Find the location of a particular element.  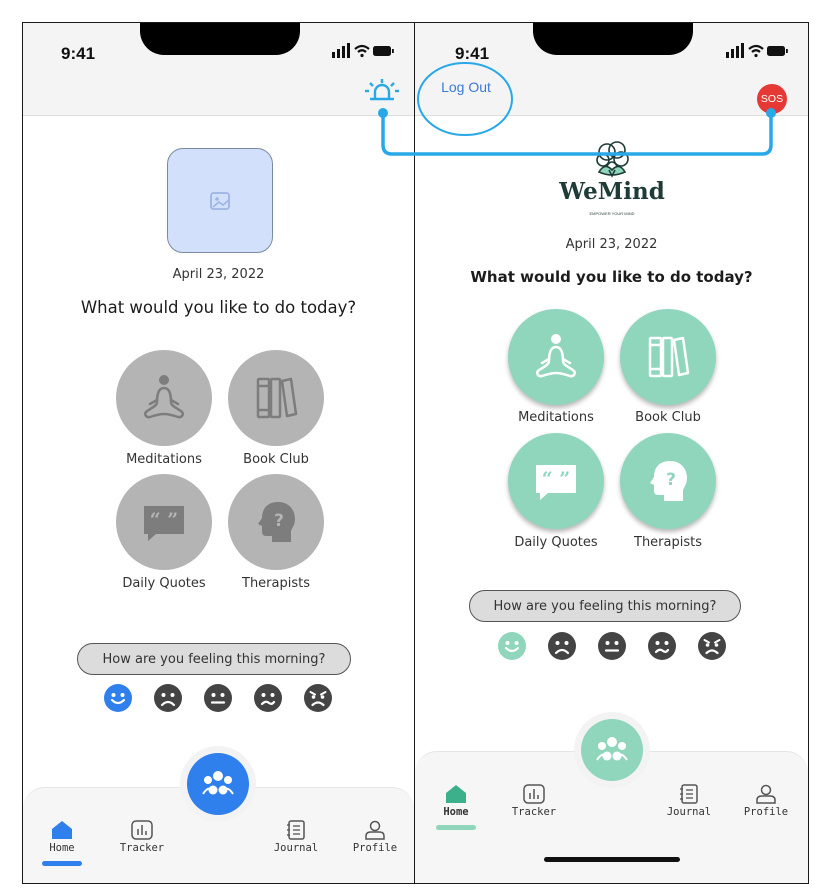

status-header: 9:41 is located at coordinates (218, 69).